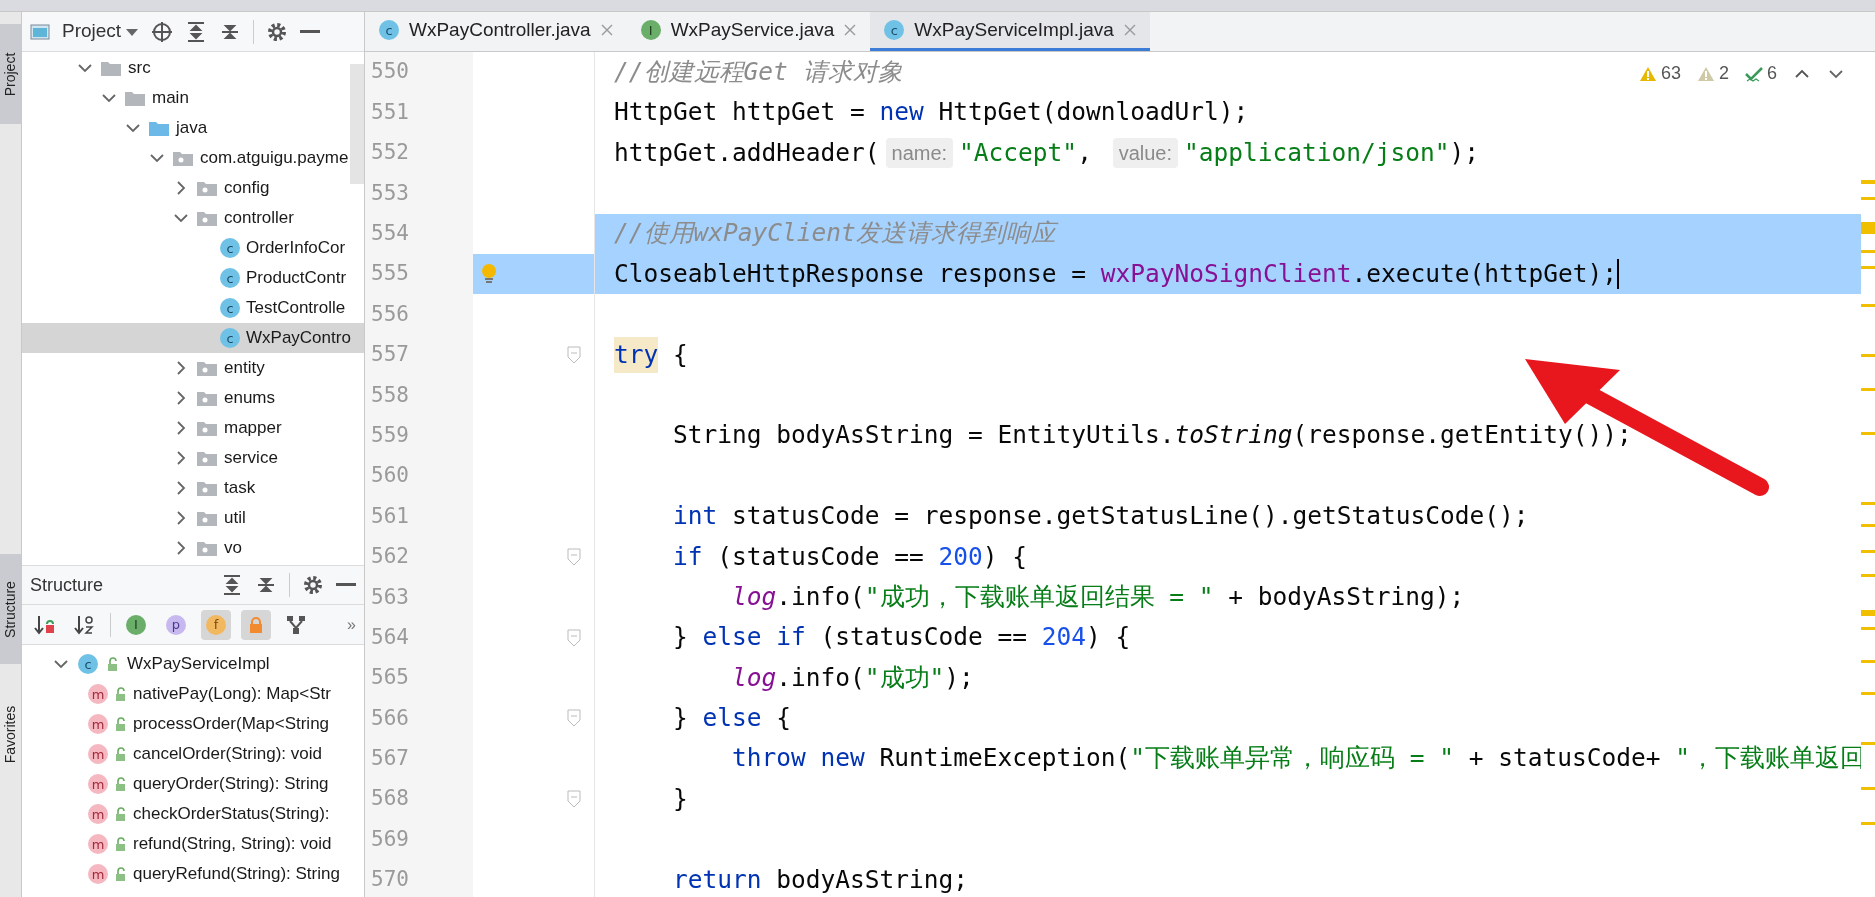 This screenshot has height=897, width=1875. I want to click on tree-item-label: main, so click(170, 98).